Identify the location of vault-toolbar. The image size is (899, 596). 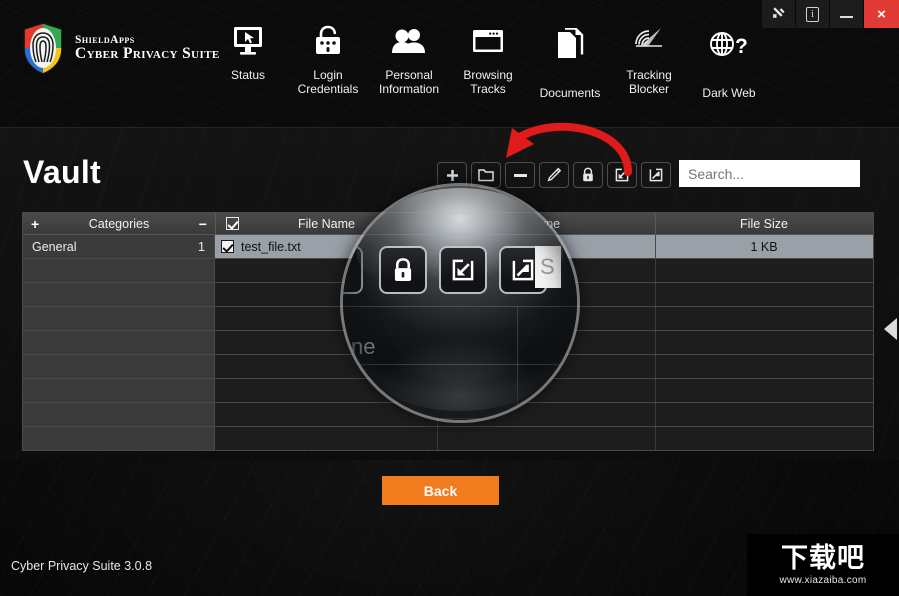
(554, 175).